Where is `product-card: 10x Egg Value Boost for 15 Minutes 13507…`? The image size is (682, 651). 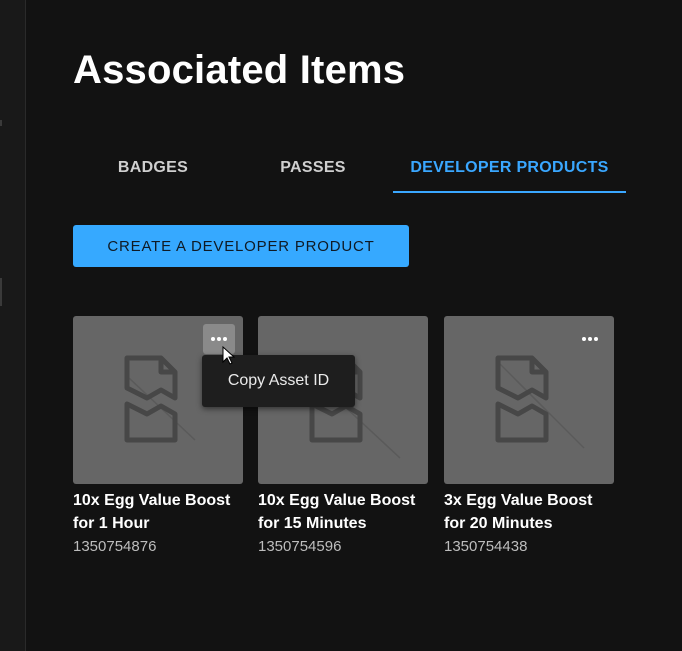
product-card: 10x Egg Value Boost for 15 Minutes 13507… is located at coordinates (343, 436).